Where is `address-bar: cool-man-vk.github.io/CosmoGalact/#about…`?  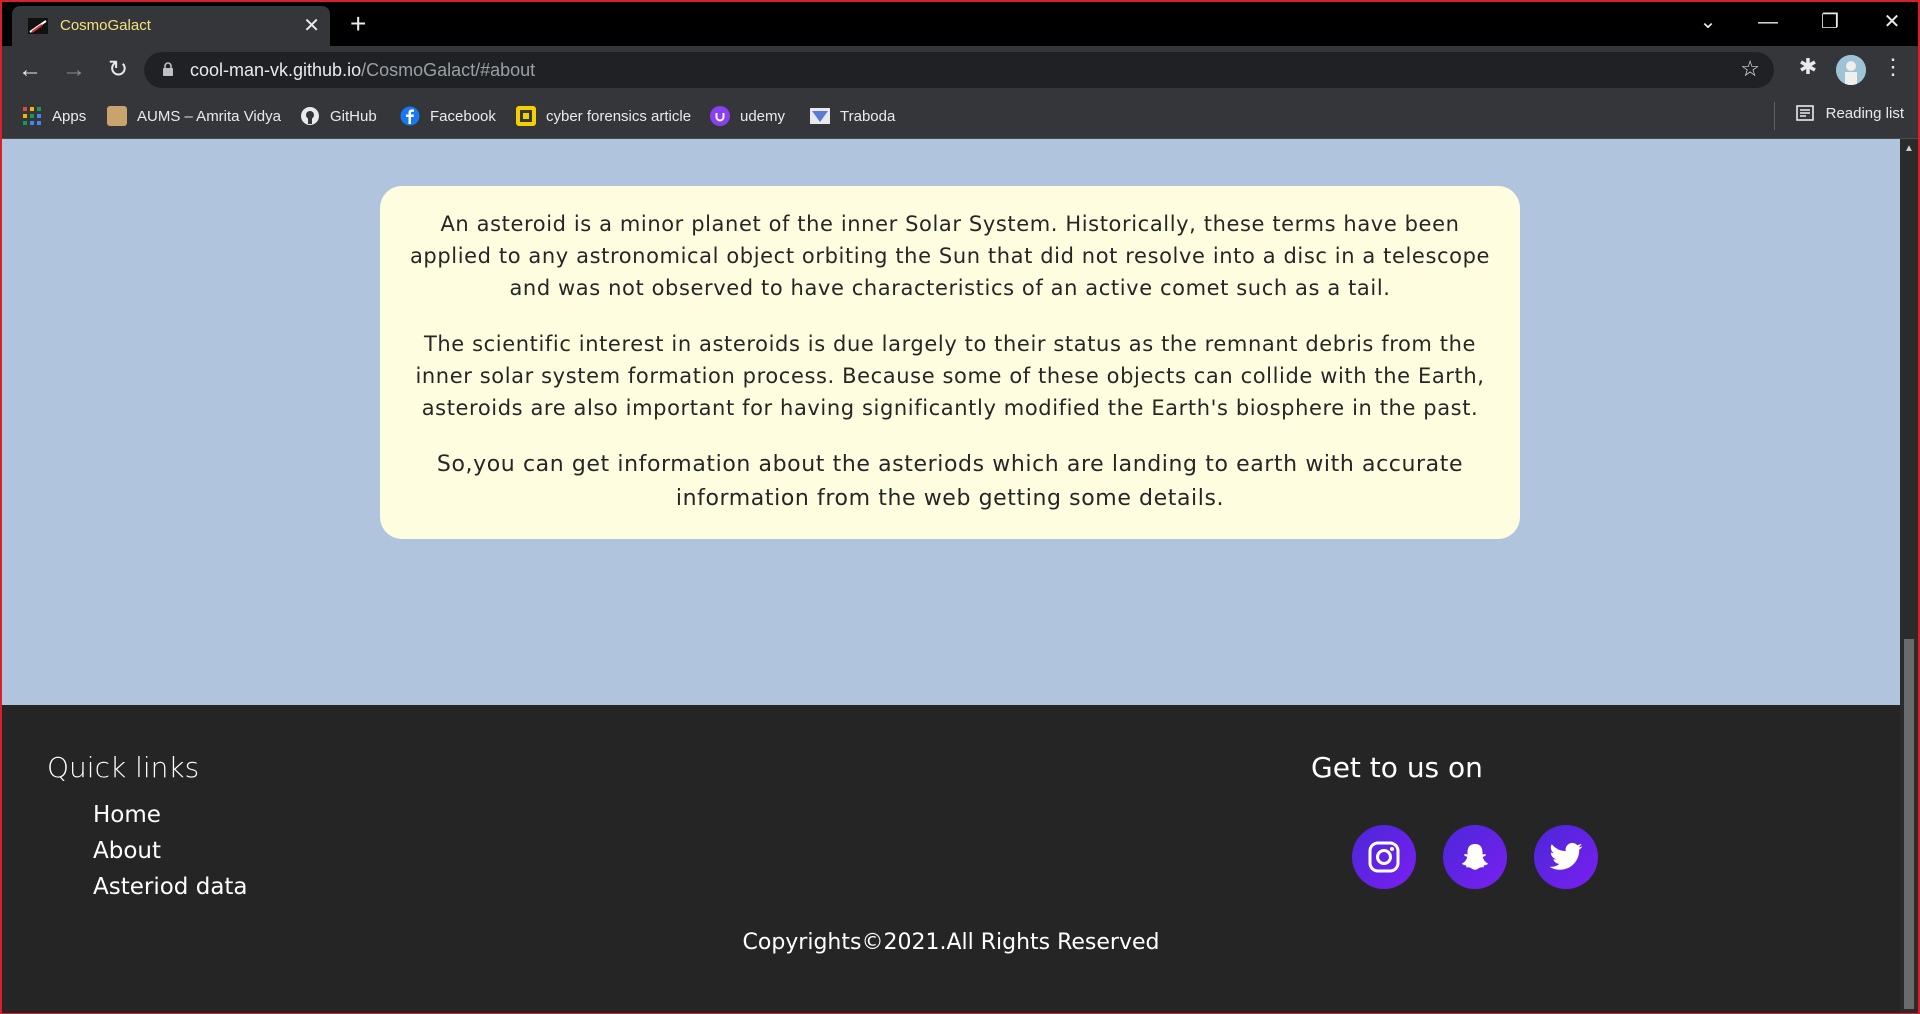 address-bar: cool-man-vk.github.io/CosmoGalact/#about… is located at coordinates (959, 70).